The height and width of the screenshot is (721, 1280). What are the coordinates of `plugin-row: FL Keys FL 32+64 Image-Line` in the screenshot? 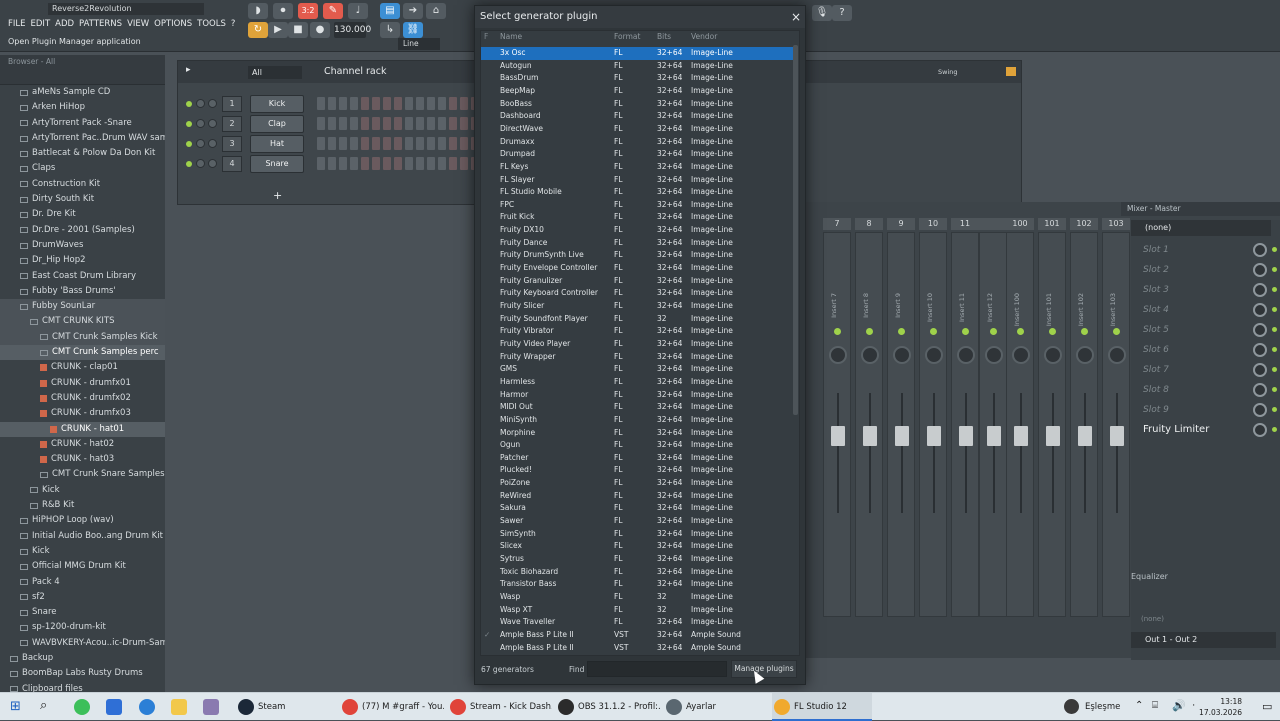 It's located at (637, 167).